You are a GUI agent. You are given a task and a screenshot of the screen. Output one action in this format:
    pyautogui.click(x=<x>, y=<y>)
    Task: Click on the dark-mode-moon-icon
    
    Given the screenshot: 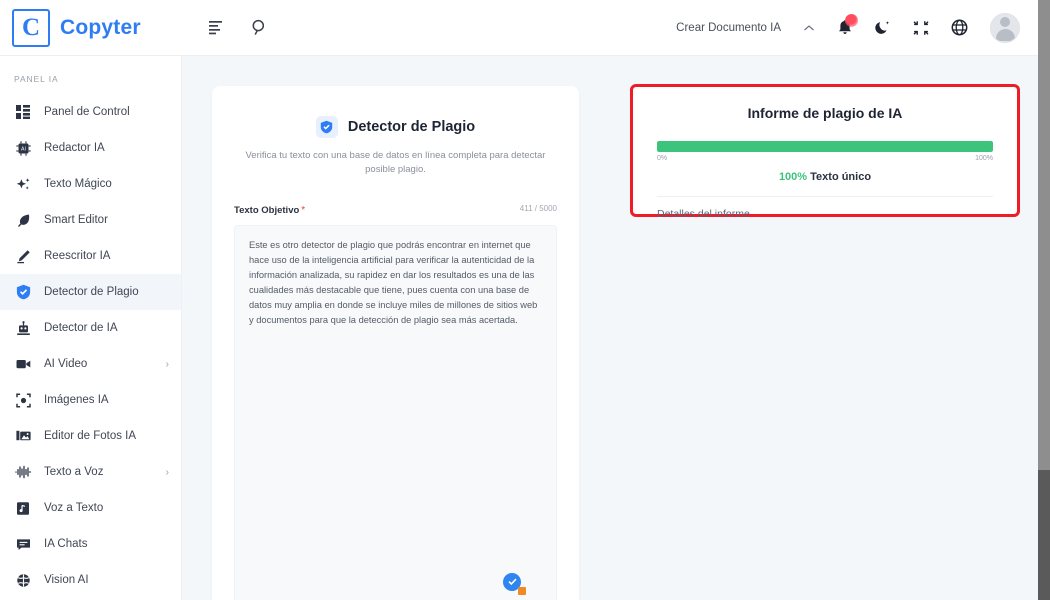 What is the action you would take?
    pyautogui.click(x=883, y=27)
    